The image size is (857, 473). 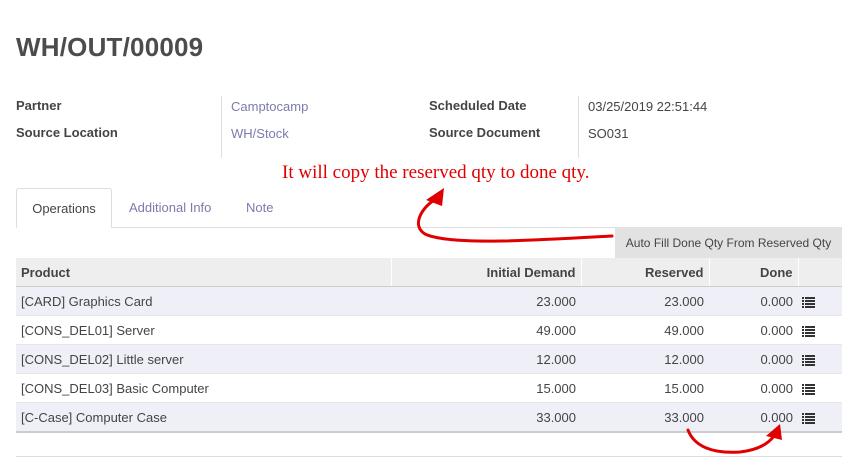 What do you see at coordinates (203, 272) in the screenshot?
I see `column-header-product: Product` at bounding box center [203, 272].